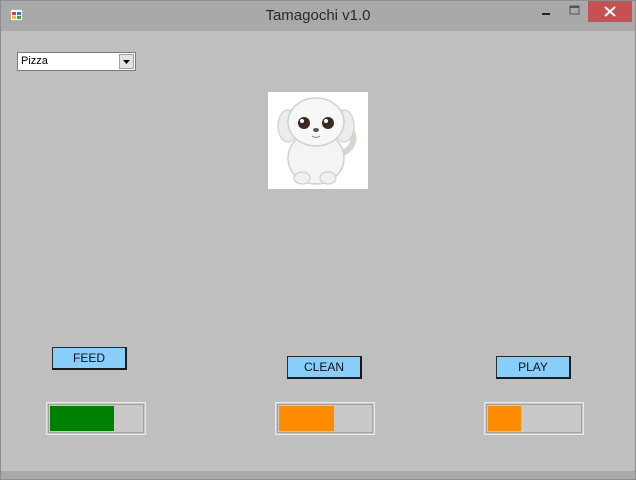 The width and height of the screenshot is (636, 480). Describe the element at coordinates (318, 16) in the screenshot. I see `title-bar: Tamagochi v1.0` at that location.